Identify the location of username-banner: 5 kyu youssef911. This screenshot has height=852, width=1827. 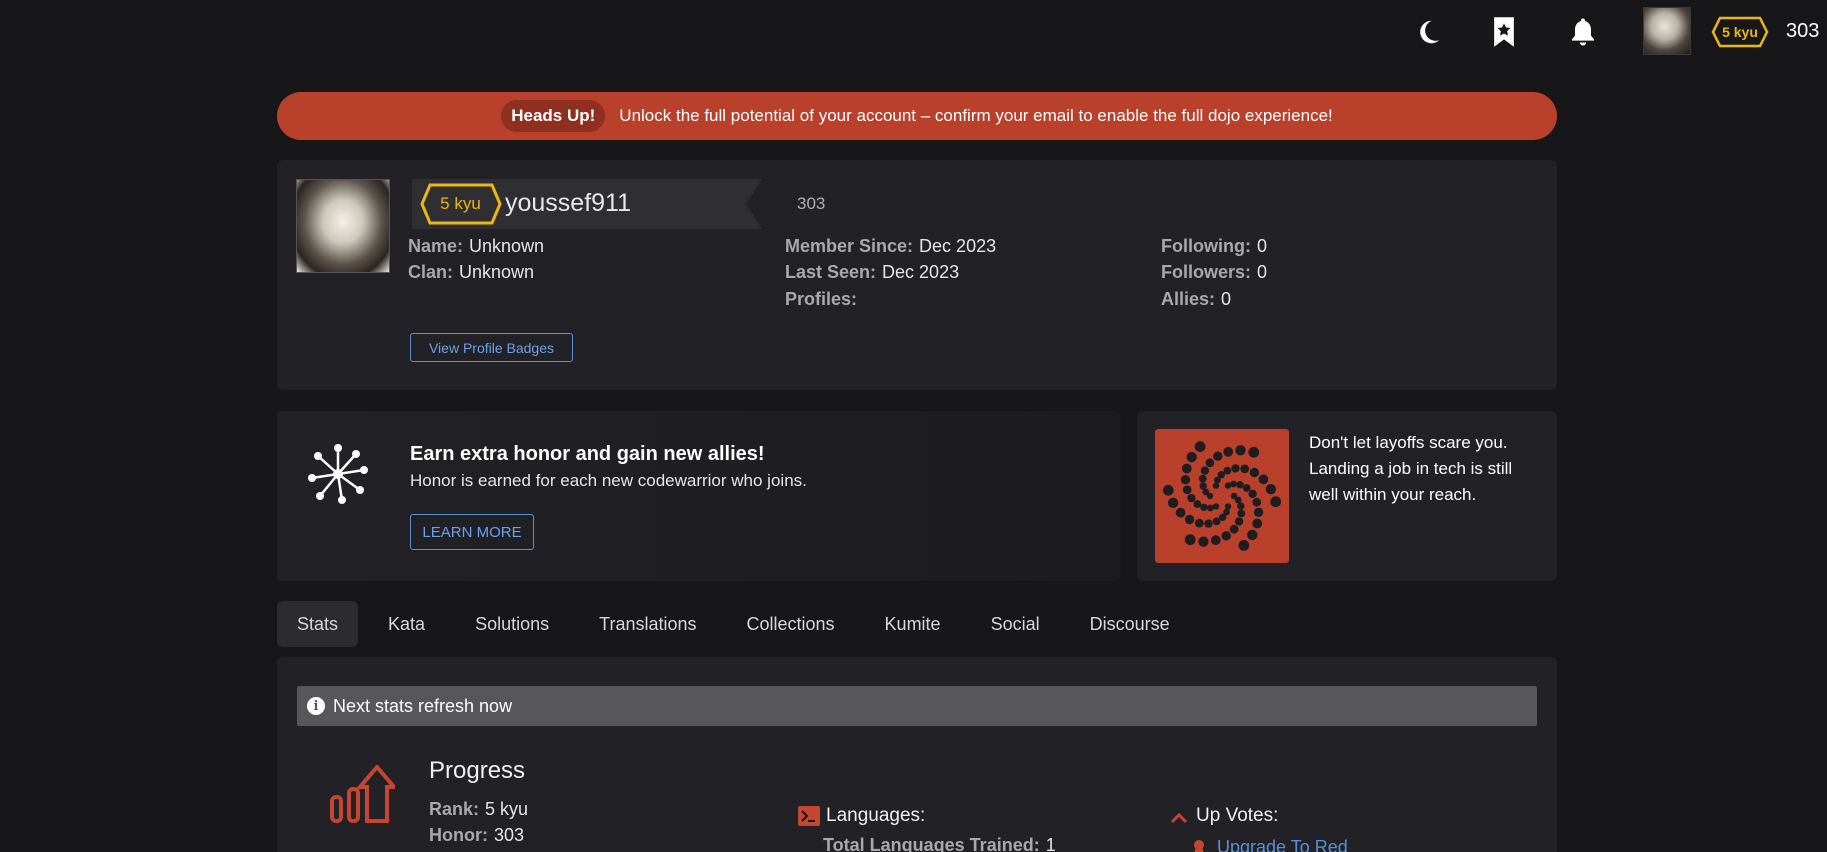
(597, 204).